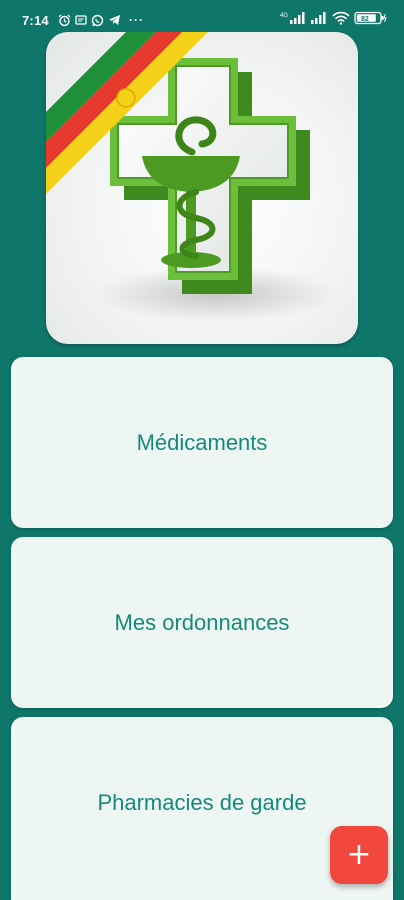 This screenshot has height=900, width=404. What do you see at coordinates (319, 18) in the screenshot?
I see `signal-icon` at bounding box center [319, 18].